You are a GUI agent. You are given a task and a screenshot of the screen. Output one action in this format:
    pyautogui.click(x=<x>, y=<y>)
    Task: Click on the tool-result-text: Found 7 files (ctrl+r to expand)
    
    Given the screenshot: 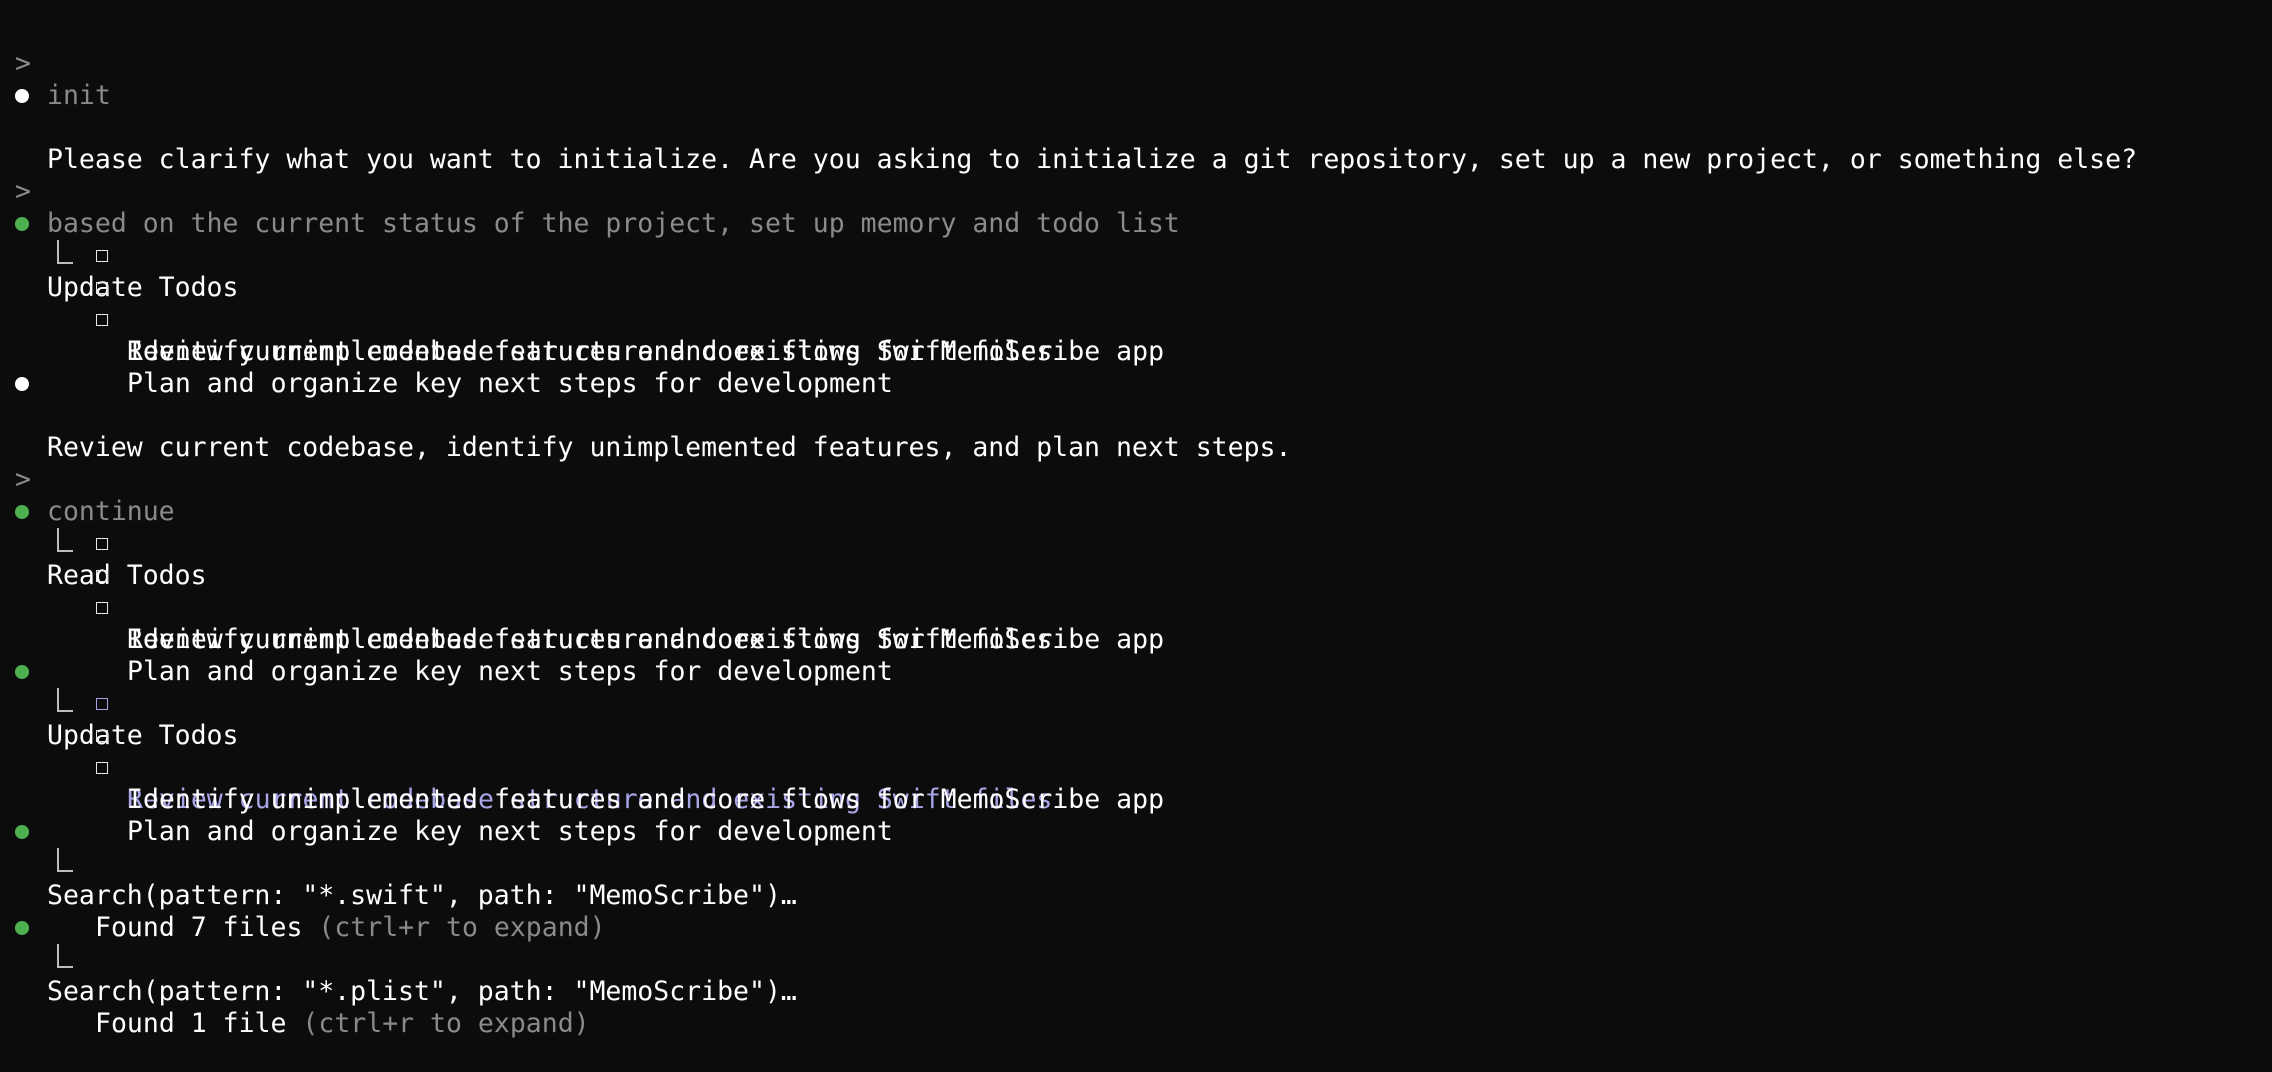 What is the action you would take?
    pyautogui.click(x=350, y=928)
    